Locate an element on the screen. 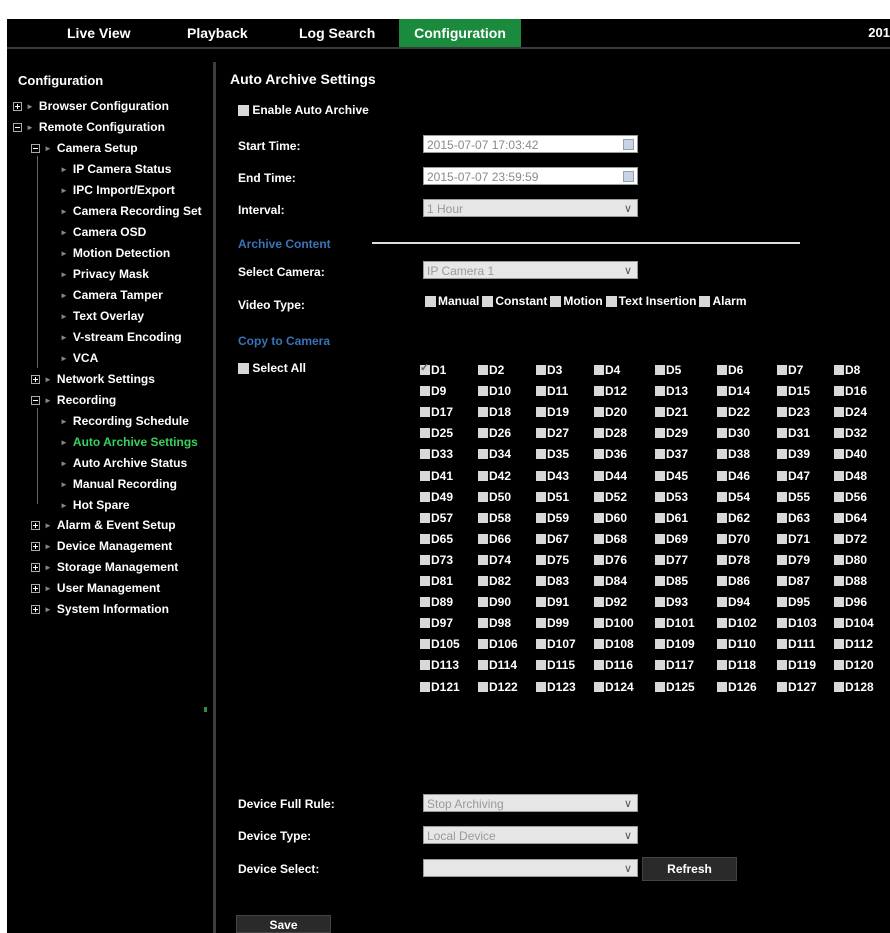  camera-checkbox-d30: D30 is located at coordinates (733, 433).